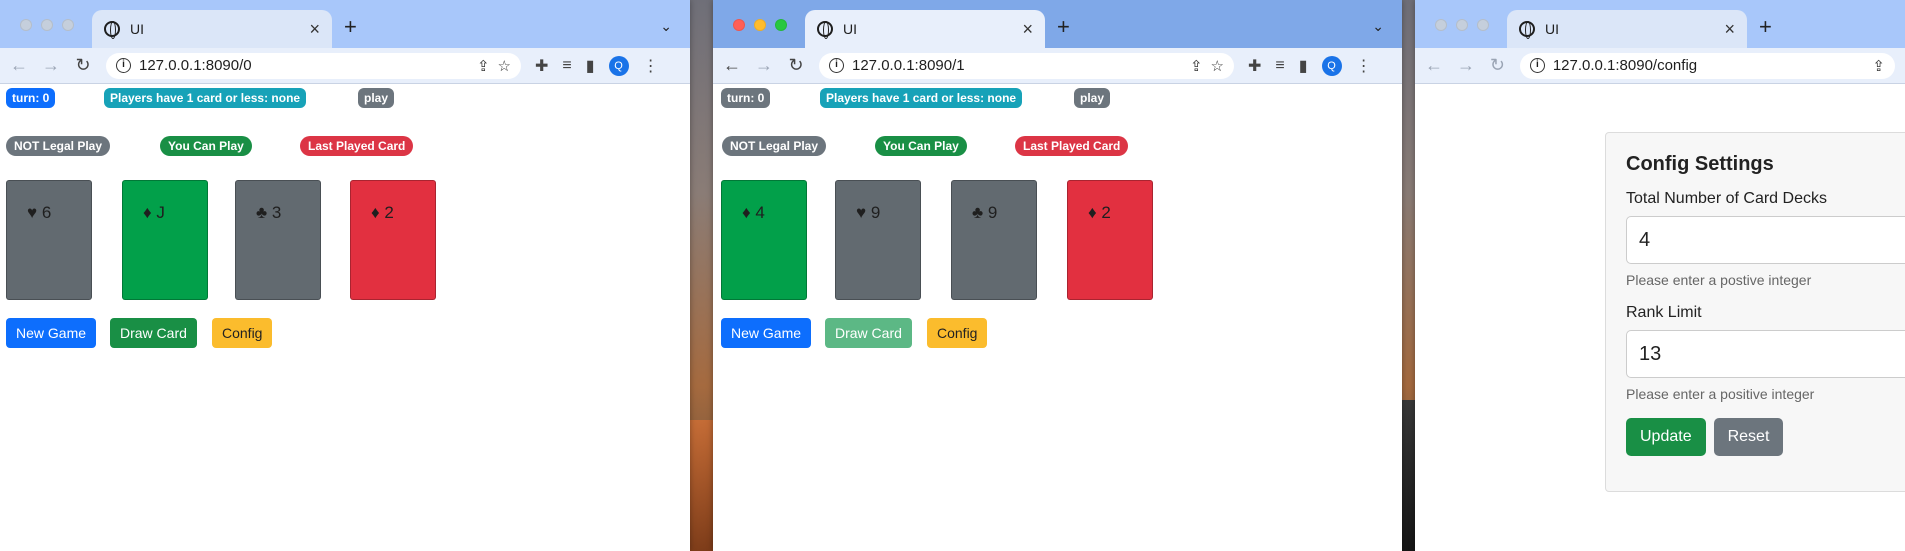 The image size is (1905, 551). What do you see at coordinates (1726, 198) in the screenshot?
I see `decks-label: Total Number of Card Decks` at bounding box center [1726, 198].